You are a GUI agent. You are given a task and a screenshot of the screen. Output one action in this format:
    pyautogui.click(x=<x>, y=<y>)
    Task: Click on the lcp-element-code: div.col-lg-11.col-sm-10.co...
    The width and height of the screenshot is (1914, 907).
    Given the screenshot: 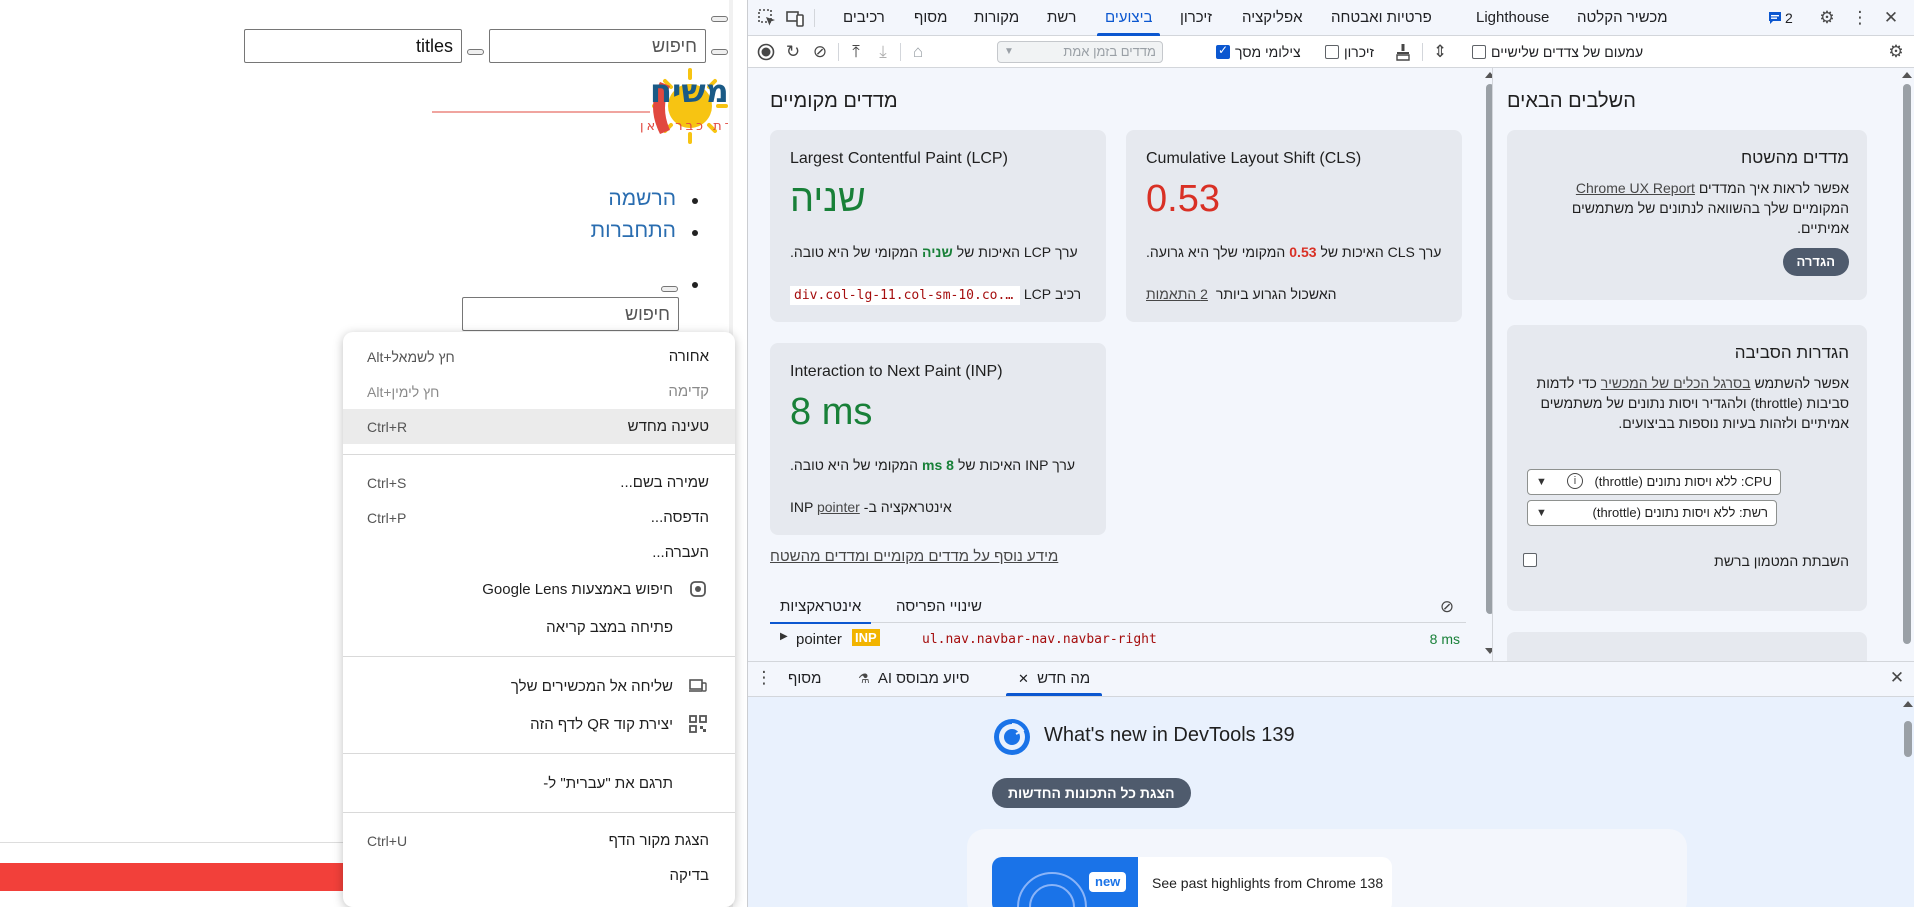 What is the action you would take?
    pyautogui.click(x=905, y=295)
    